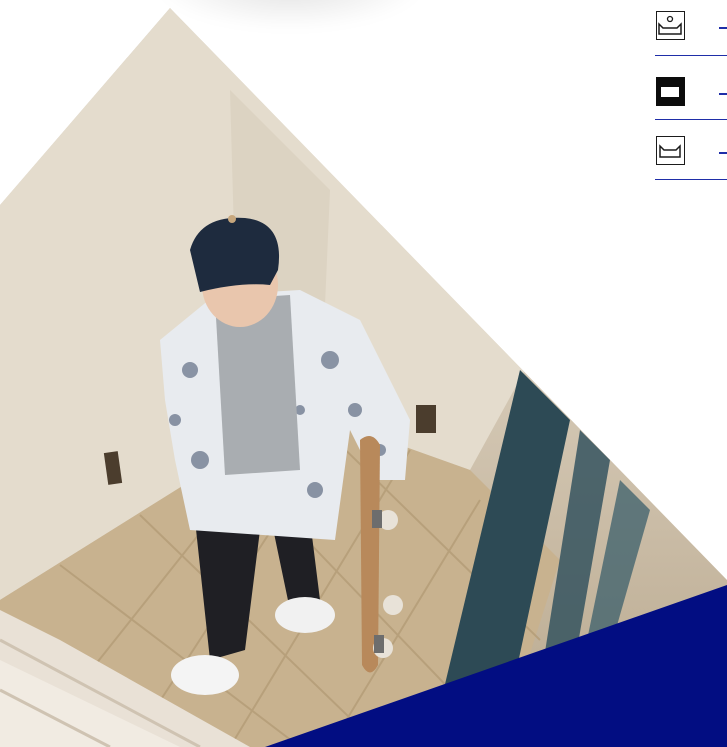 The image size is (727, 747). I want to click on filled-black-box-icon, so click(670, 91).